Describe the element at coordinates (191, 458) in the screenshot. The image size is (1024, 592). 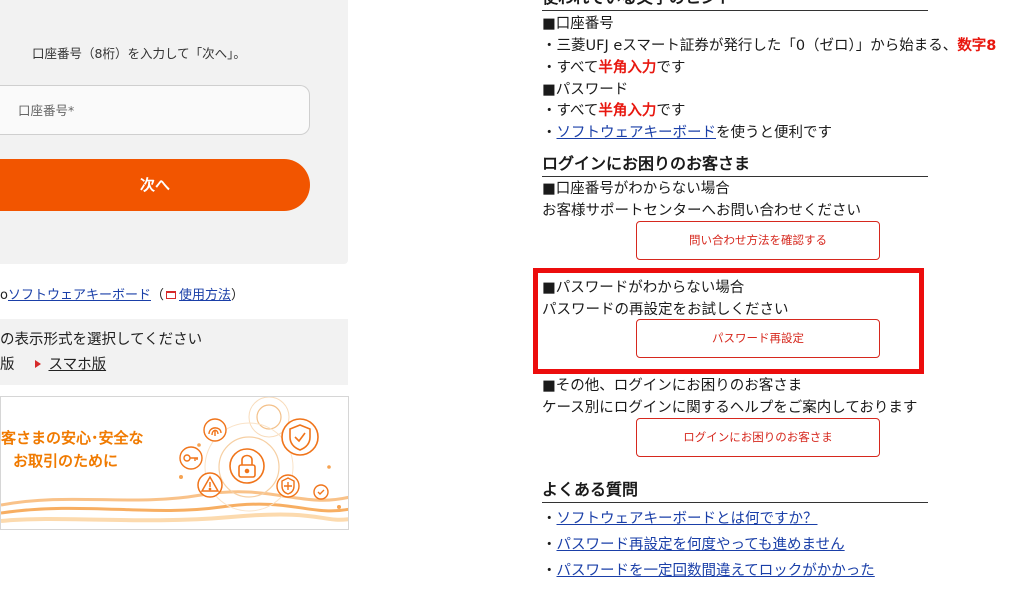
I see `key-icon` at that location.